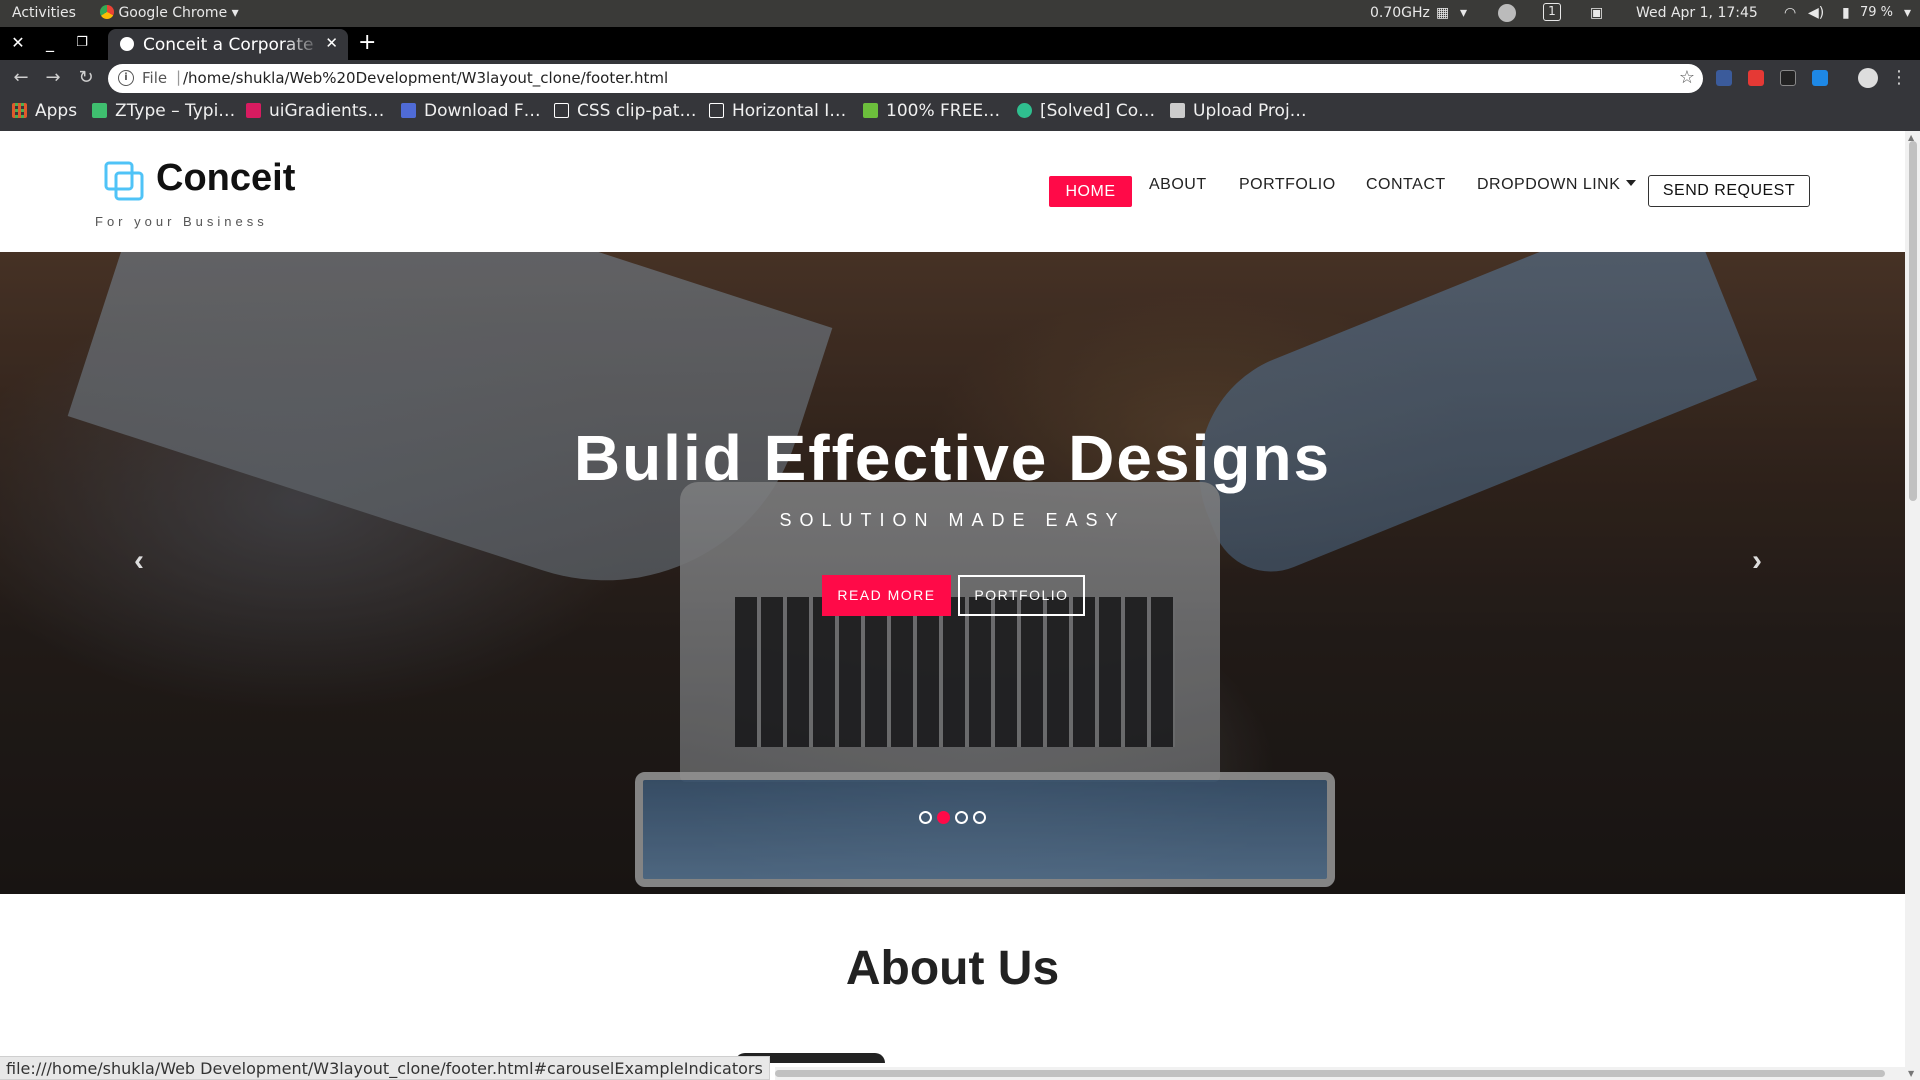 This screenshot has width=1920, height=1080. I want to click on horizontal-scrollbar, so click(1340, 1073).